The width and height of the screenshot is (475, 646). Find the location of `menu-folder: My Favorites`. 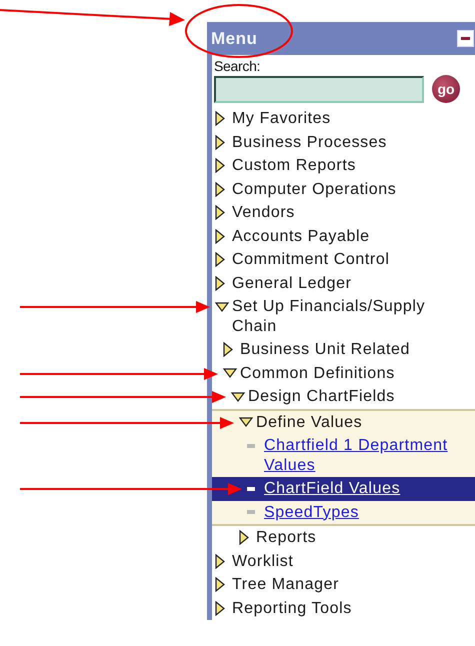

menu-folder: My Favorites is located at coordinates (281, 118).